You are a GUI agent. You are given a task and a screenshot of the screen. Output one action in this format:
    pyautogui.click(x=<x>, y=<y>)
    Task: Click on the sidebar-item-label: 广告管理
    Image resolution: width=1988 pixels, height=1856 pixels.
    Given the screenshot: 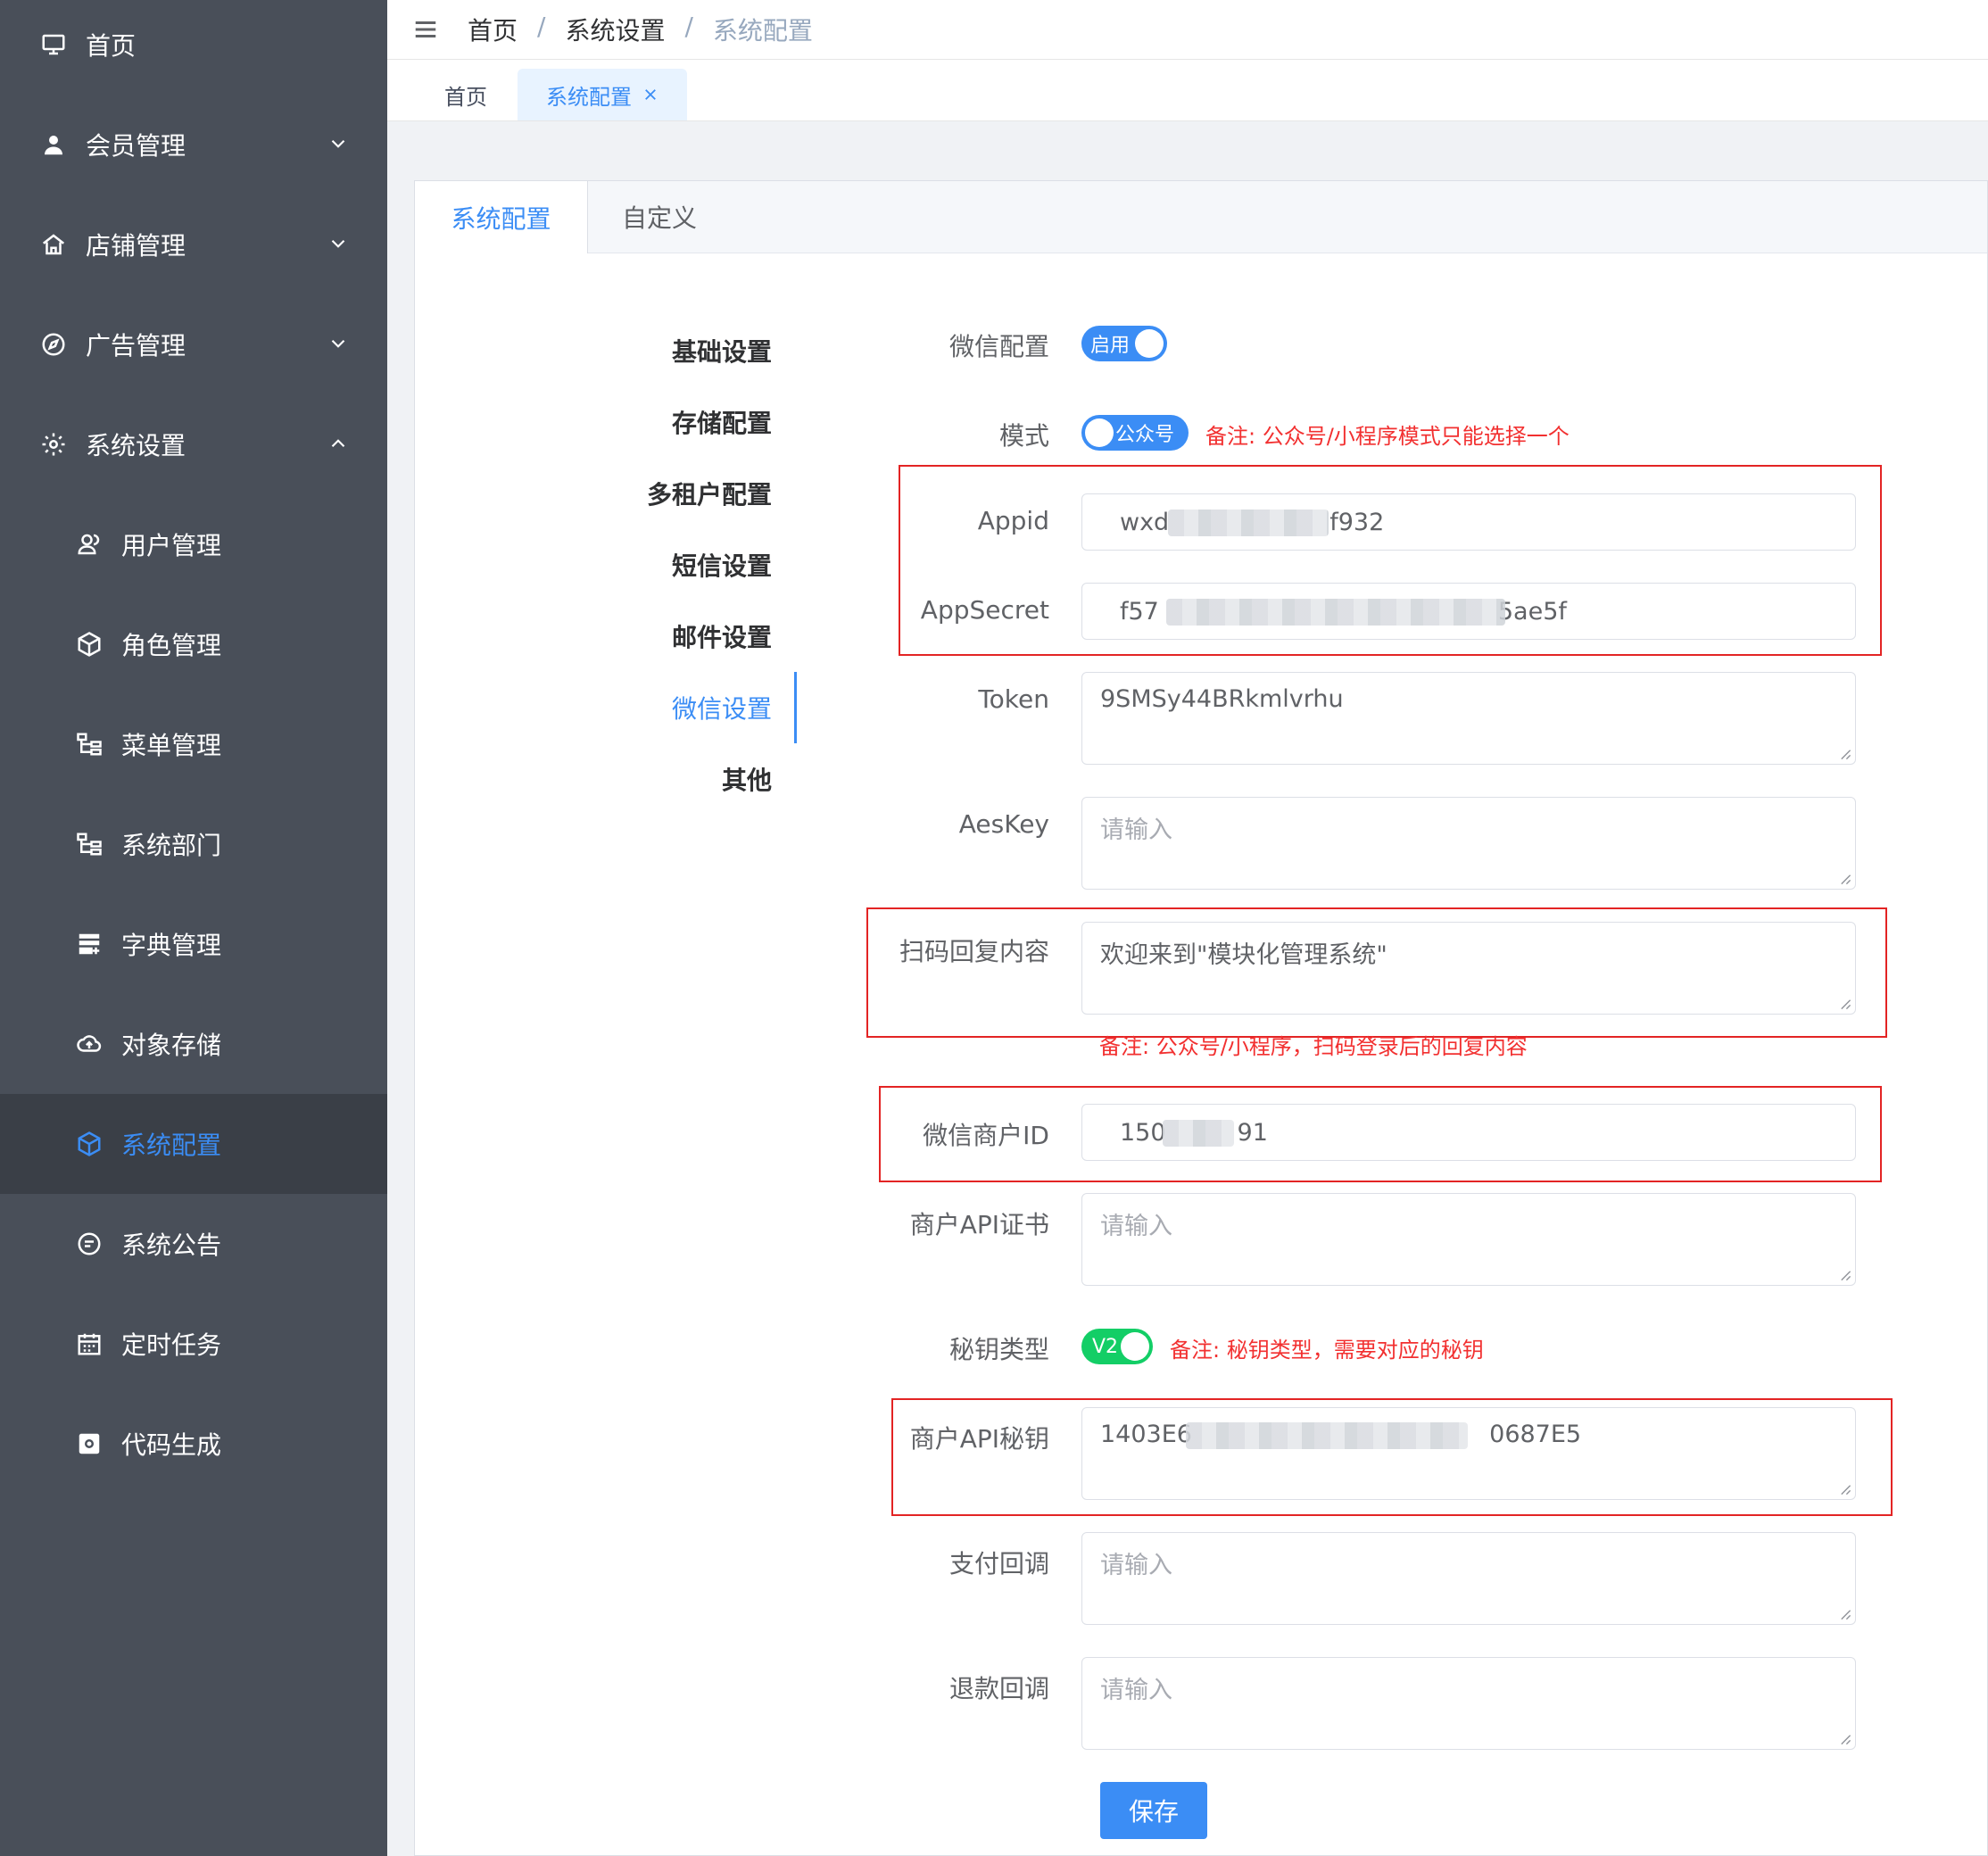 What is the action you would take?
    pyautogui.click(x=136, y=345)
    